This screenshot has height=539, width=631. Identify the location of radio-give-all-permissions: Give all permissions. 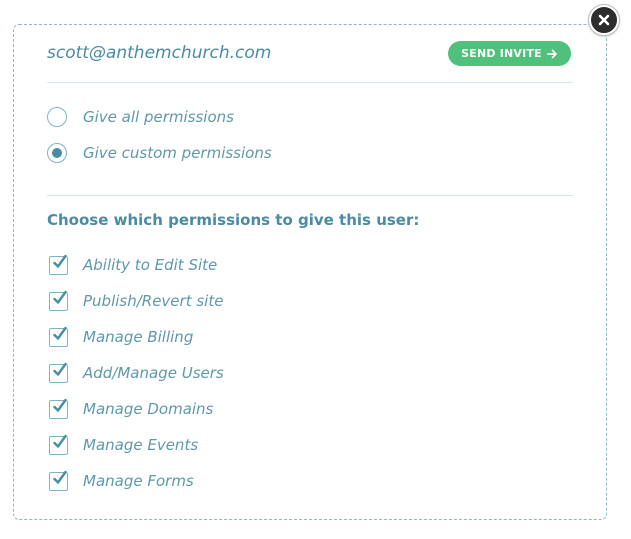
(140, 117).